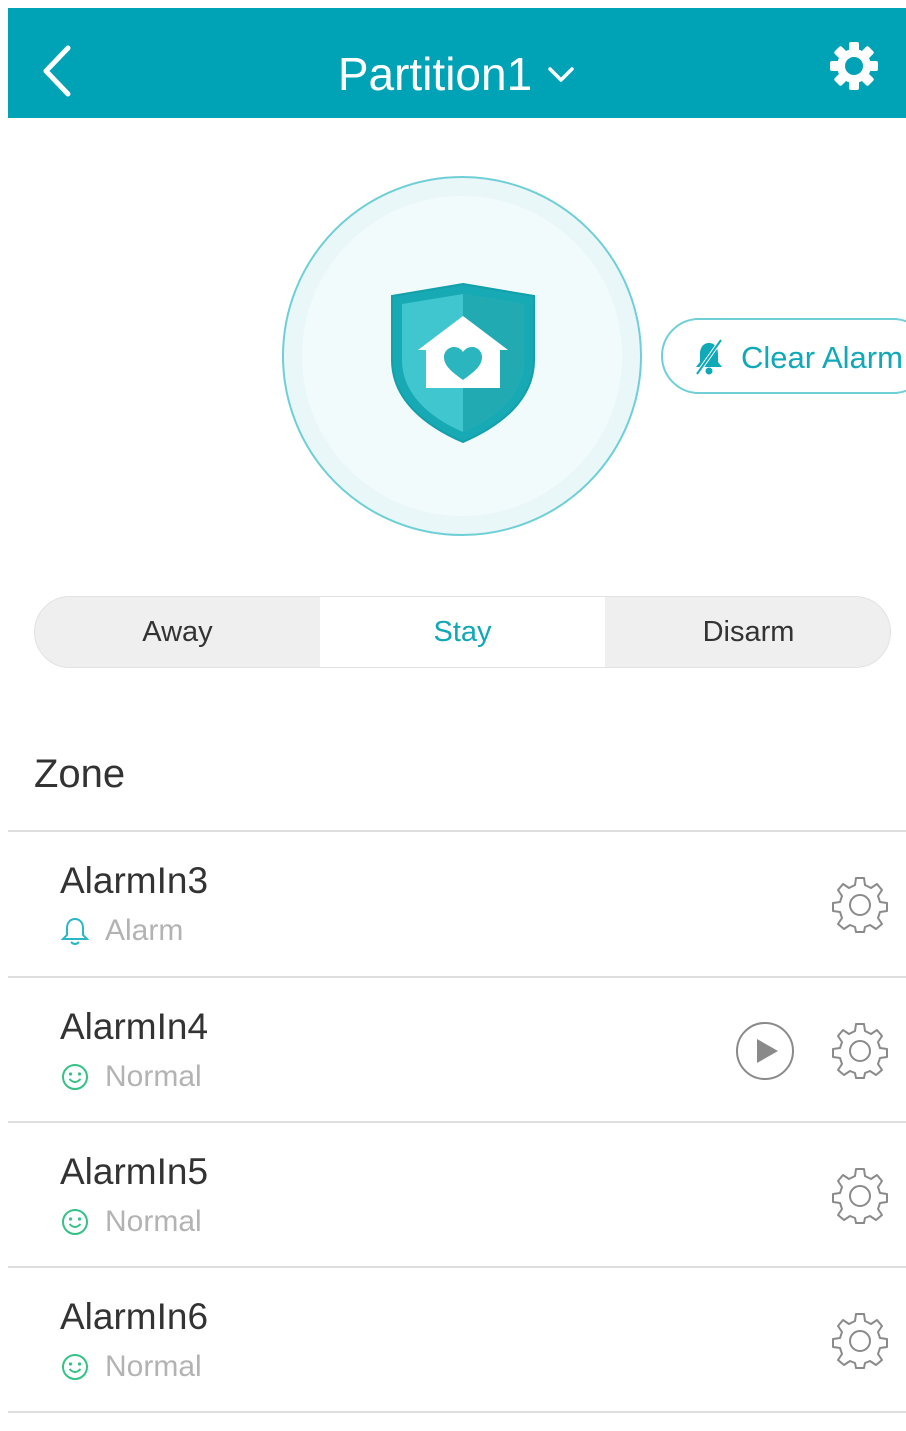 The image size is (906, 1431). I want to click on top-bar: Partition1, so click(457, 63).